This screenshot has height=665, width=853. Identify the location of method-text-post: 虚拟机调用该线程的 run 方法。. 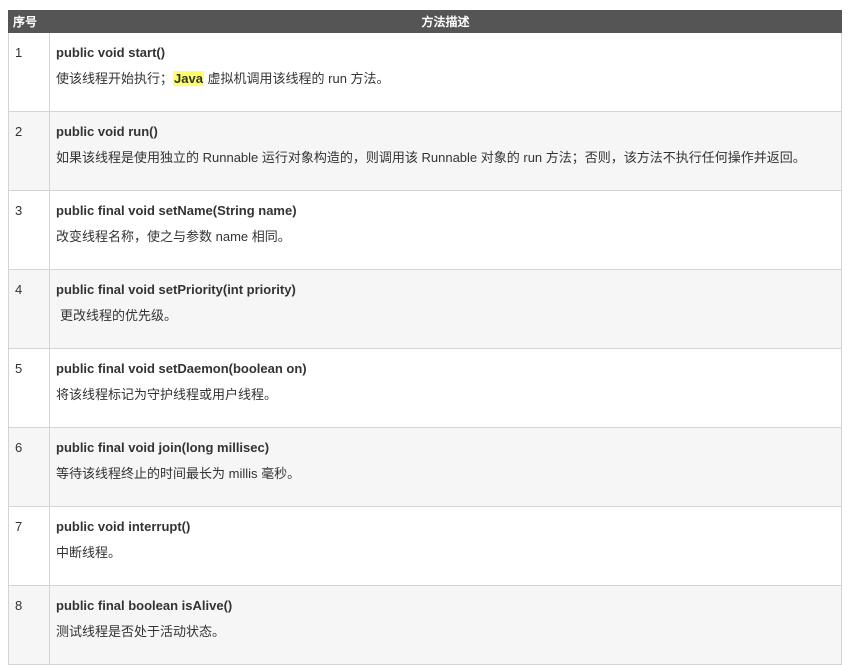
(296, 78).